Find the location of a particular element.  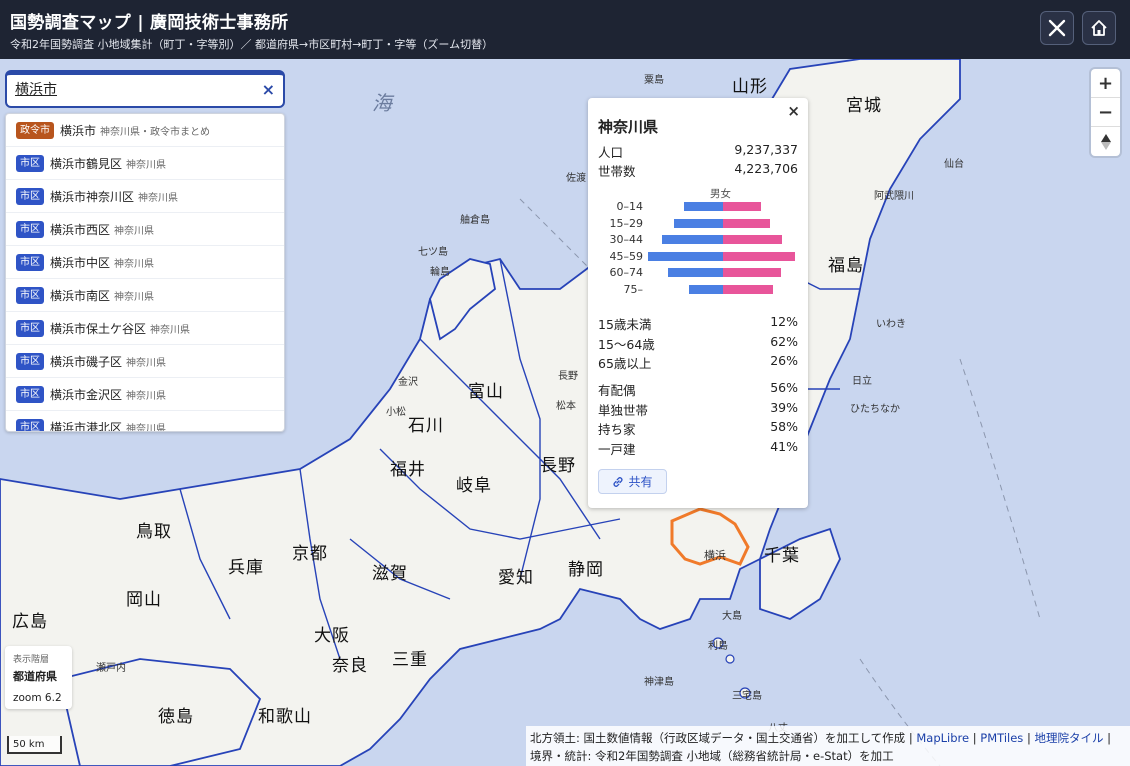

x-logo-icon is located at coordinates (1057, 28).